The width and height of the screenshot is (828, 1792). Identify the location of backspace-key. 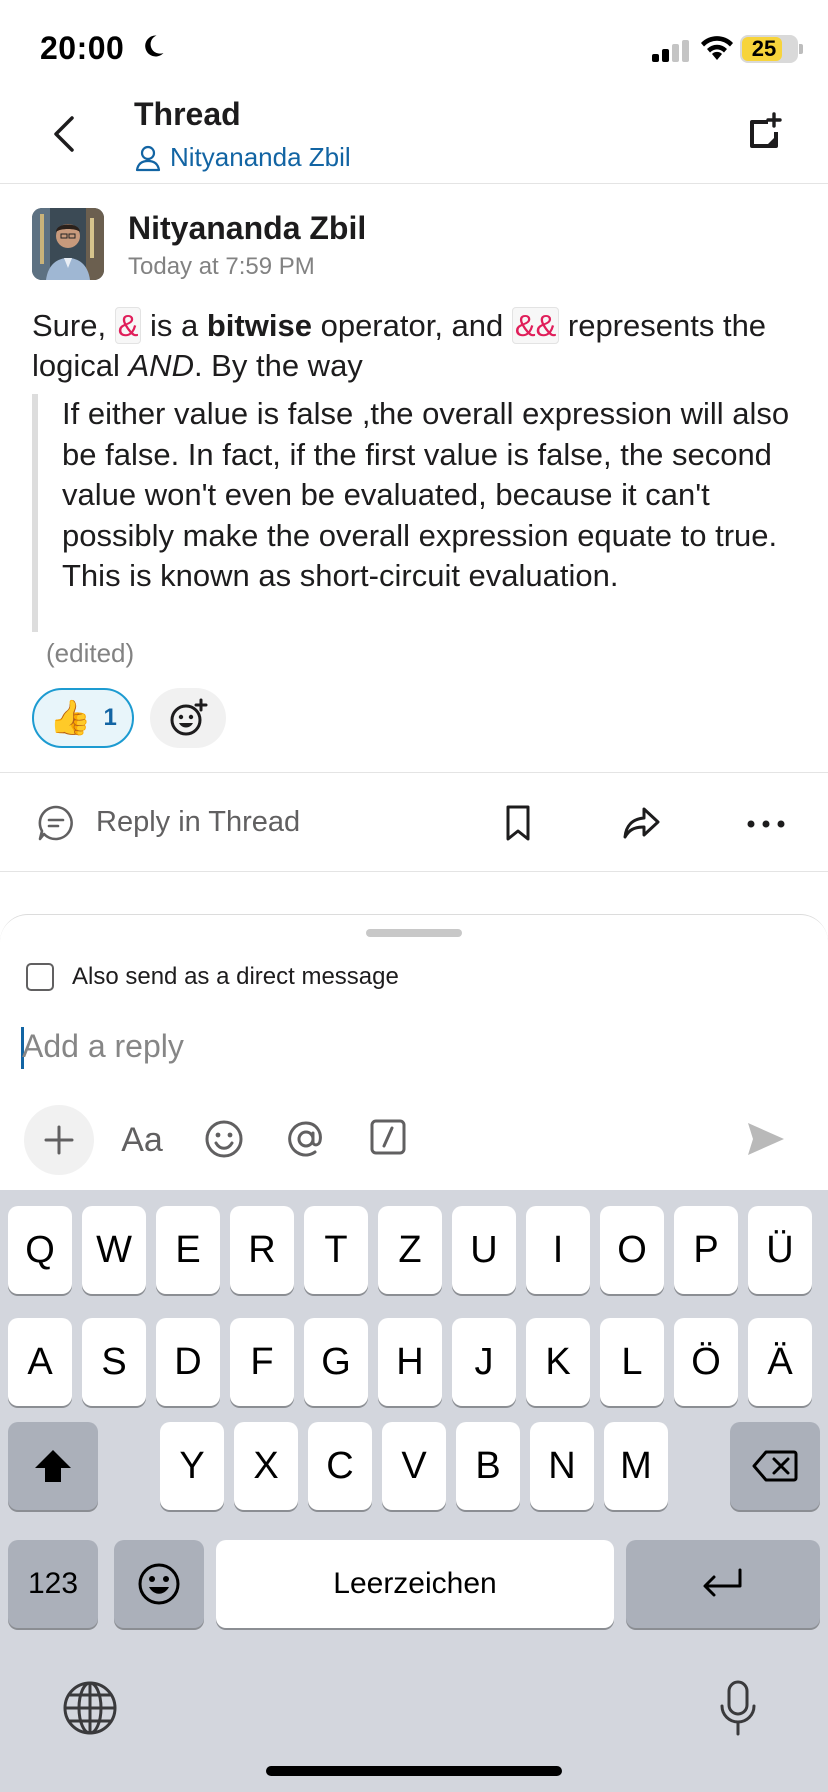
(775, 1466).